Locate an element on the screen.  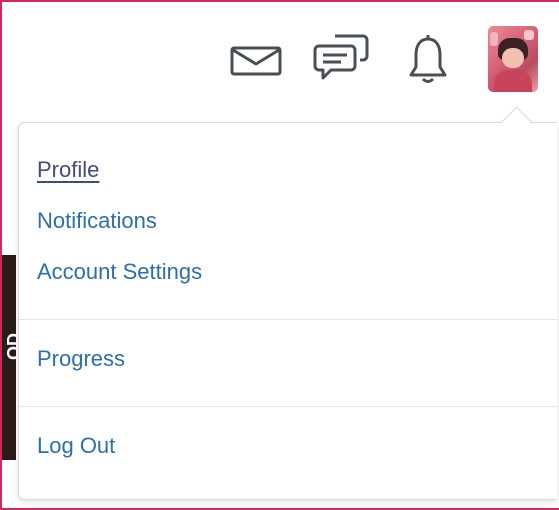
chat-icon is located at coordinates (341, 57).